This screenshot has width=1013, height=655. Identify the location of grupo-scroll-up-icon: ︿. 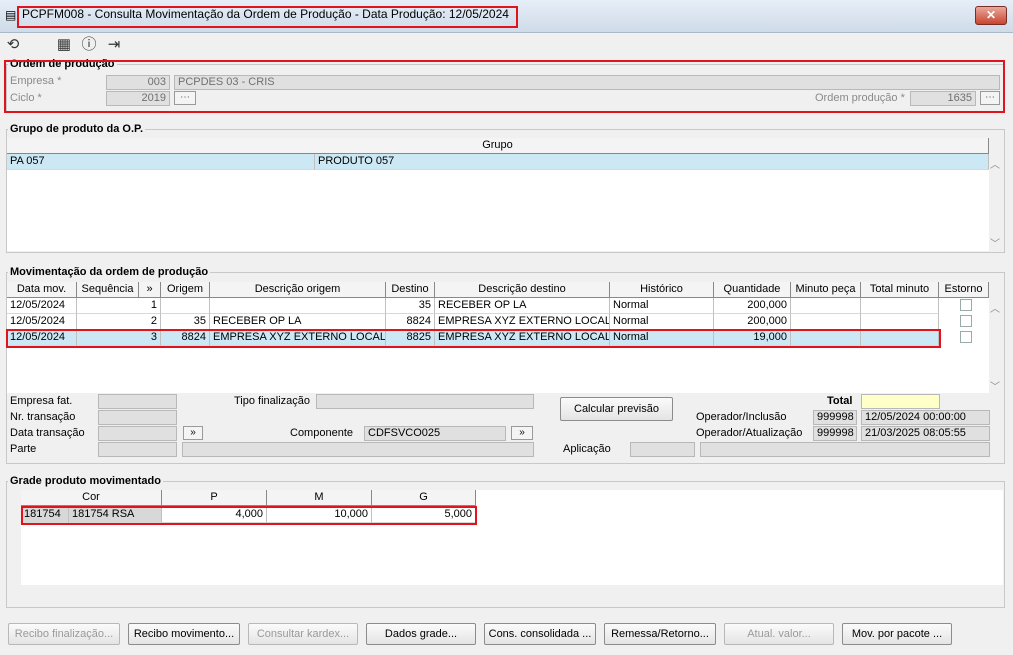
(995, 163).